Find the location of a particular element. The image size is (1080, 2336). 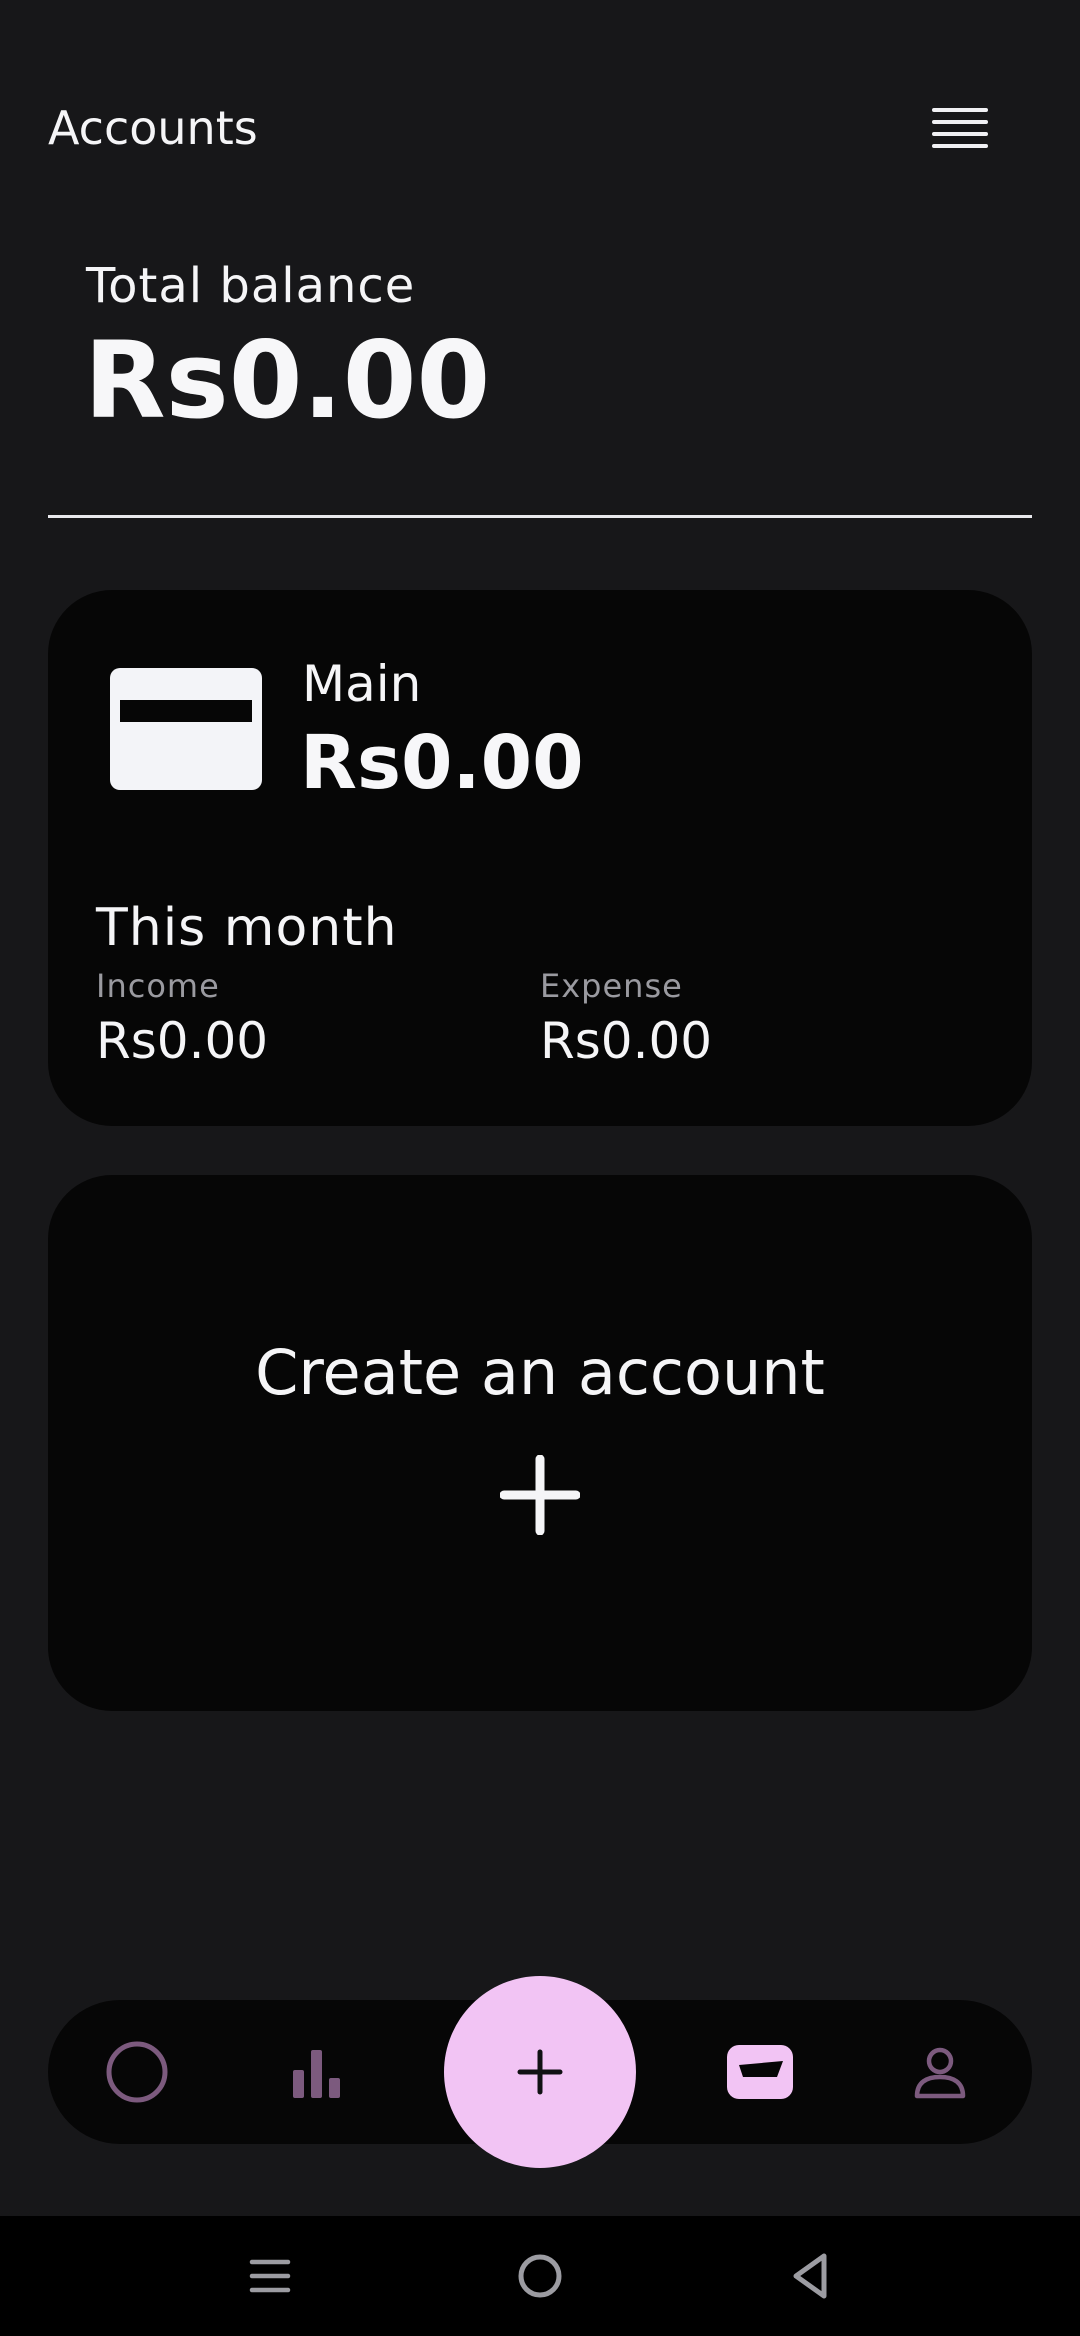

total-balance-value: Rs0.00 is located at coordinates (287, 380).